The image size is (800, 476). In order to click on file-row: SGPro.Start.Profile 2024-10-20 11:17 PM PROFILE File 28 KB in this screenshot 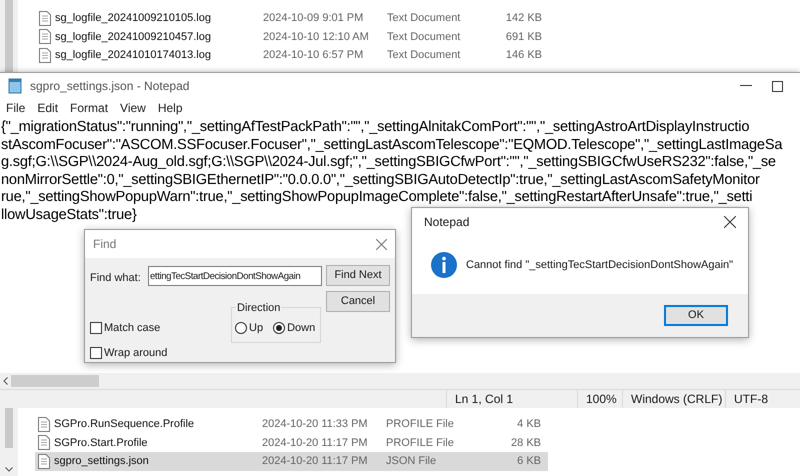, I will do `click(291, 443)`.